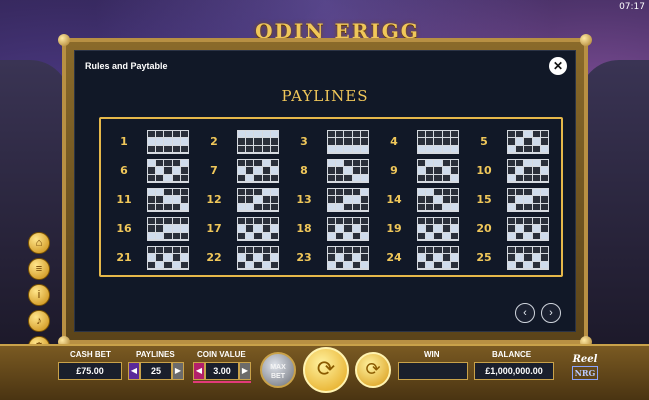 The width and height of the screenshot is (649, 400). What do you see at coordinates (373, 370) in the screenshot?
I see `autoplay-button: ⟳` at bounding box center [373, 370].